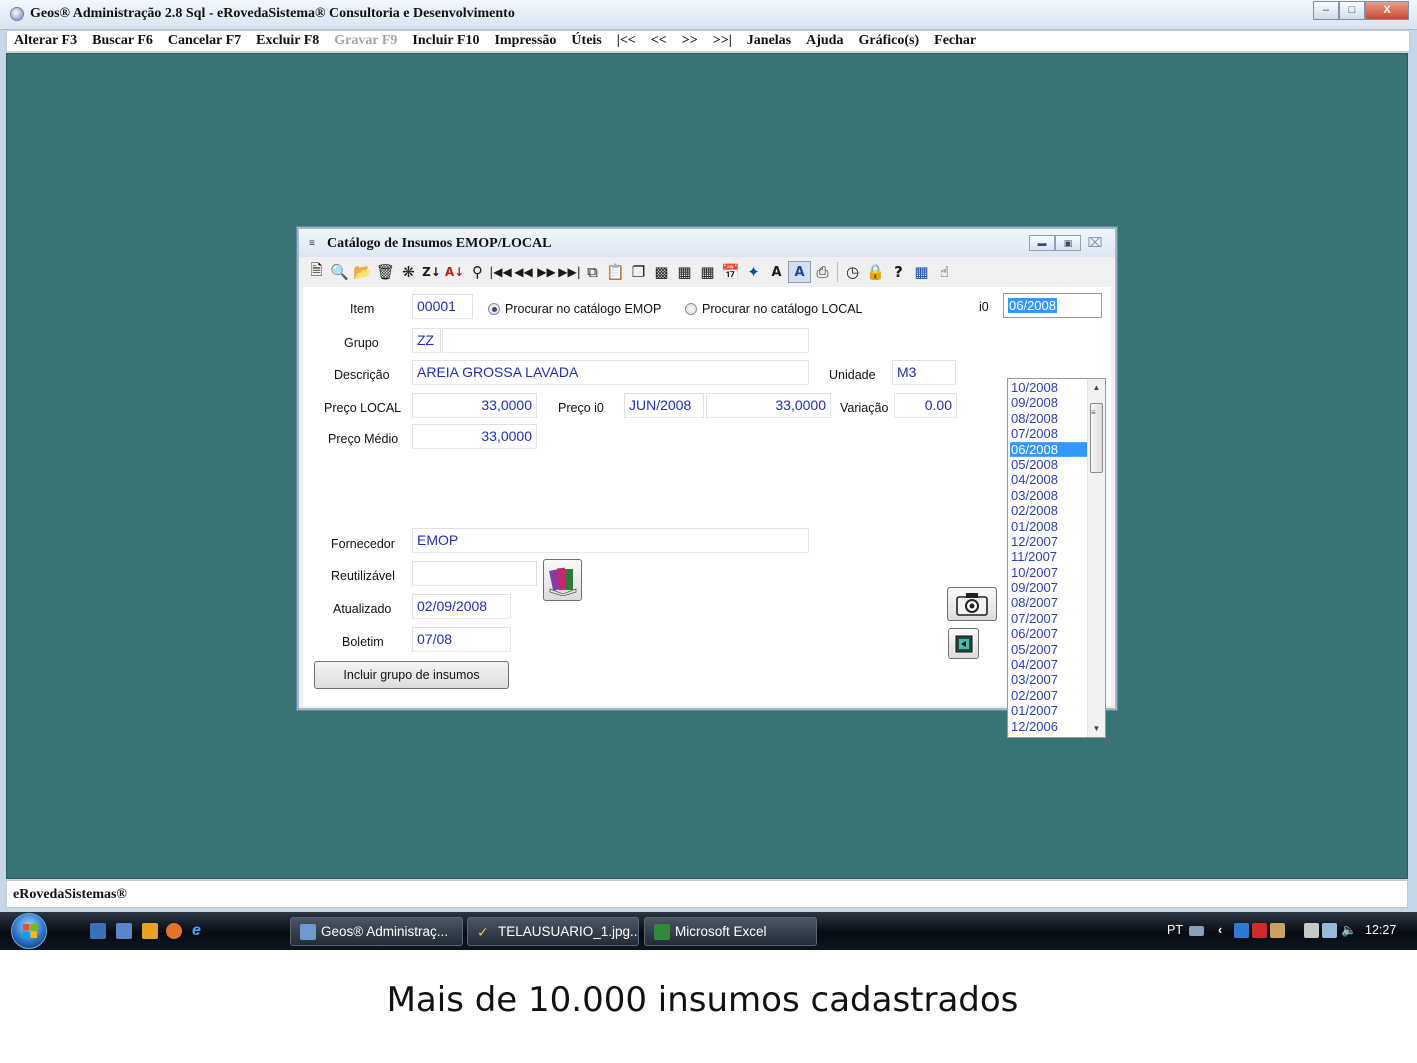 The height and width of the screenshot is (1063, 1417). What do you see at coordinates (454, 272) in the screenshot?
I see `sort-az-icon: A↓` at bounding box center [454, 272].